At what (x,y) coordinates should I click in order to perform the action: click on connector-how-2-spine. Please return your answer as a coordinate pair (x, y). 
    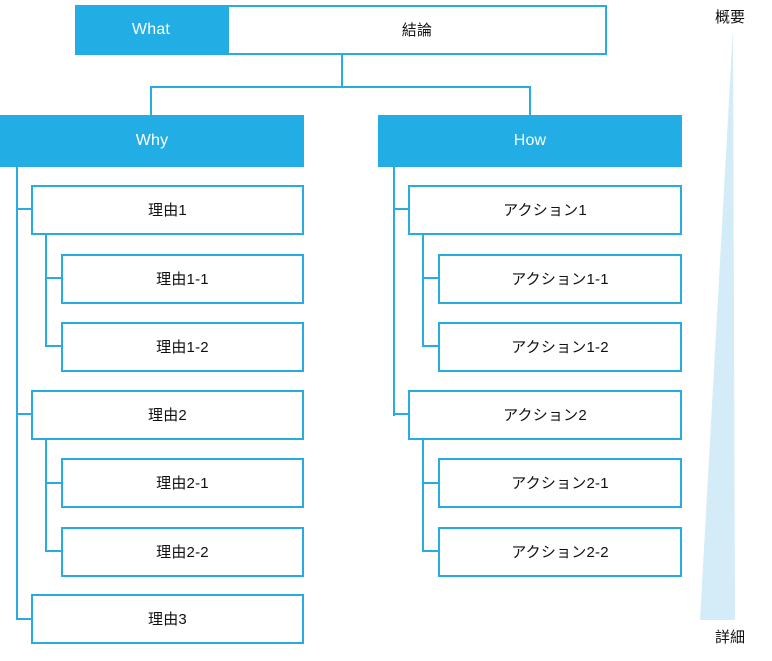
    Looking at the image, I should click on (423, 495).